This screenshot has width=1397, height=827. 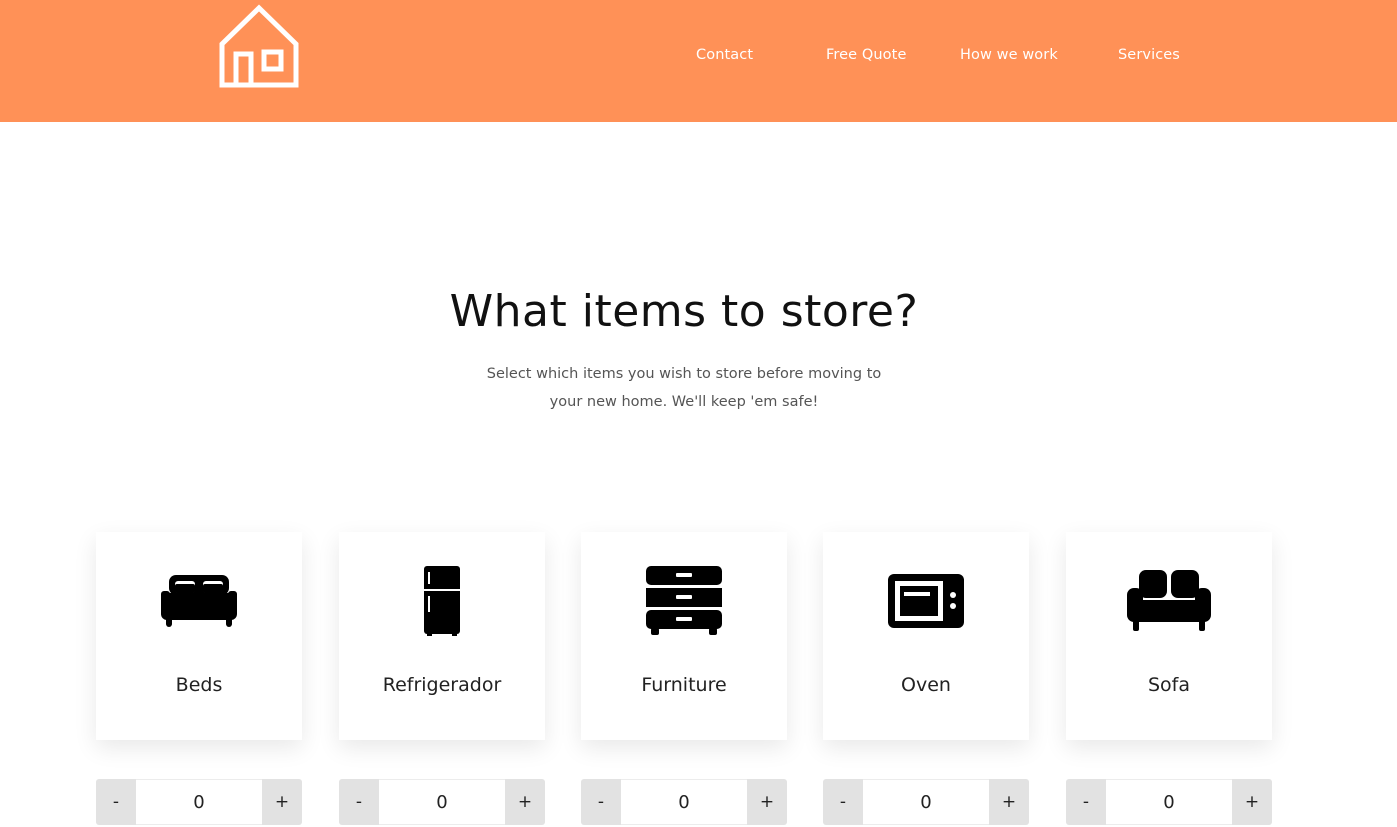 What do you see at coordinates (1009, 55) in the screenshot?
I see `nav-link-how-we-work: How we work` at bounding box center [1009, 55].